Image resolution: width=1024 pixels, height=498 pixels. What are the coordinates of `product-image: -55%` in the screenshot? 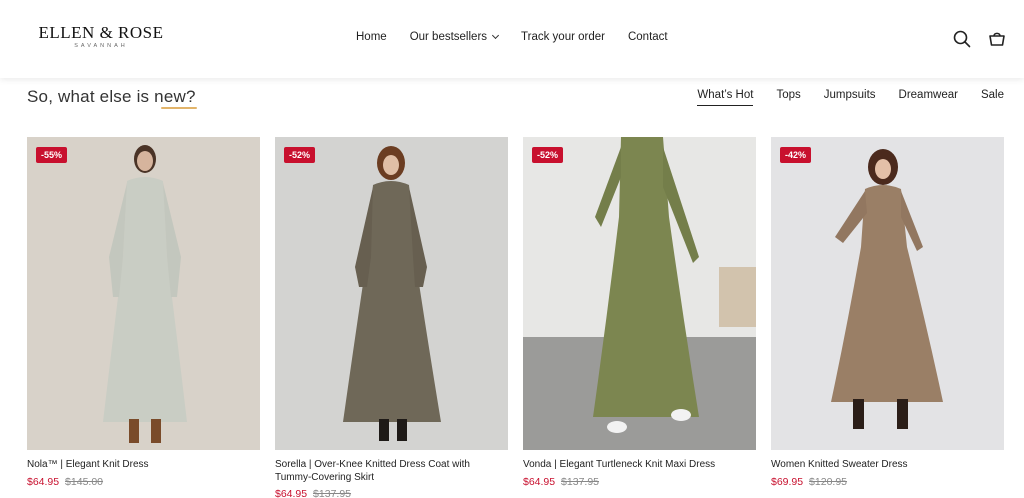 It's located at (143, 293).